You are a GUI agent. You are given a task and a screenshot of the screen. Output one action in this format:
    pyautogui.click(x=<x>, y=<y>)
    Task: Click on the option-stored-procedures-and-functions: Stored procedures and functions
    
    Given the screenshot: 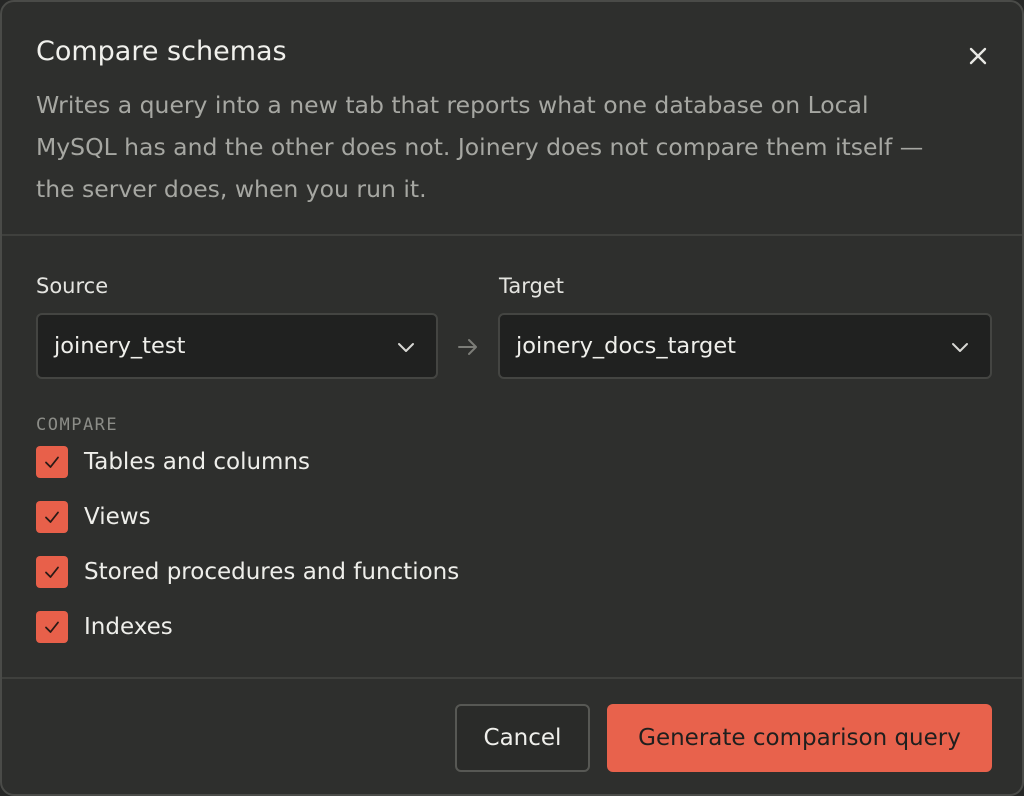 What is the action you would take?
    pyautogui.click(x=247, y=572)
    